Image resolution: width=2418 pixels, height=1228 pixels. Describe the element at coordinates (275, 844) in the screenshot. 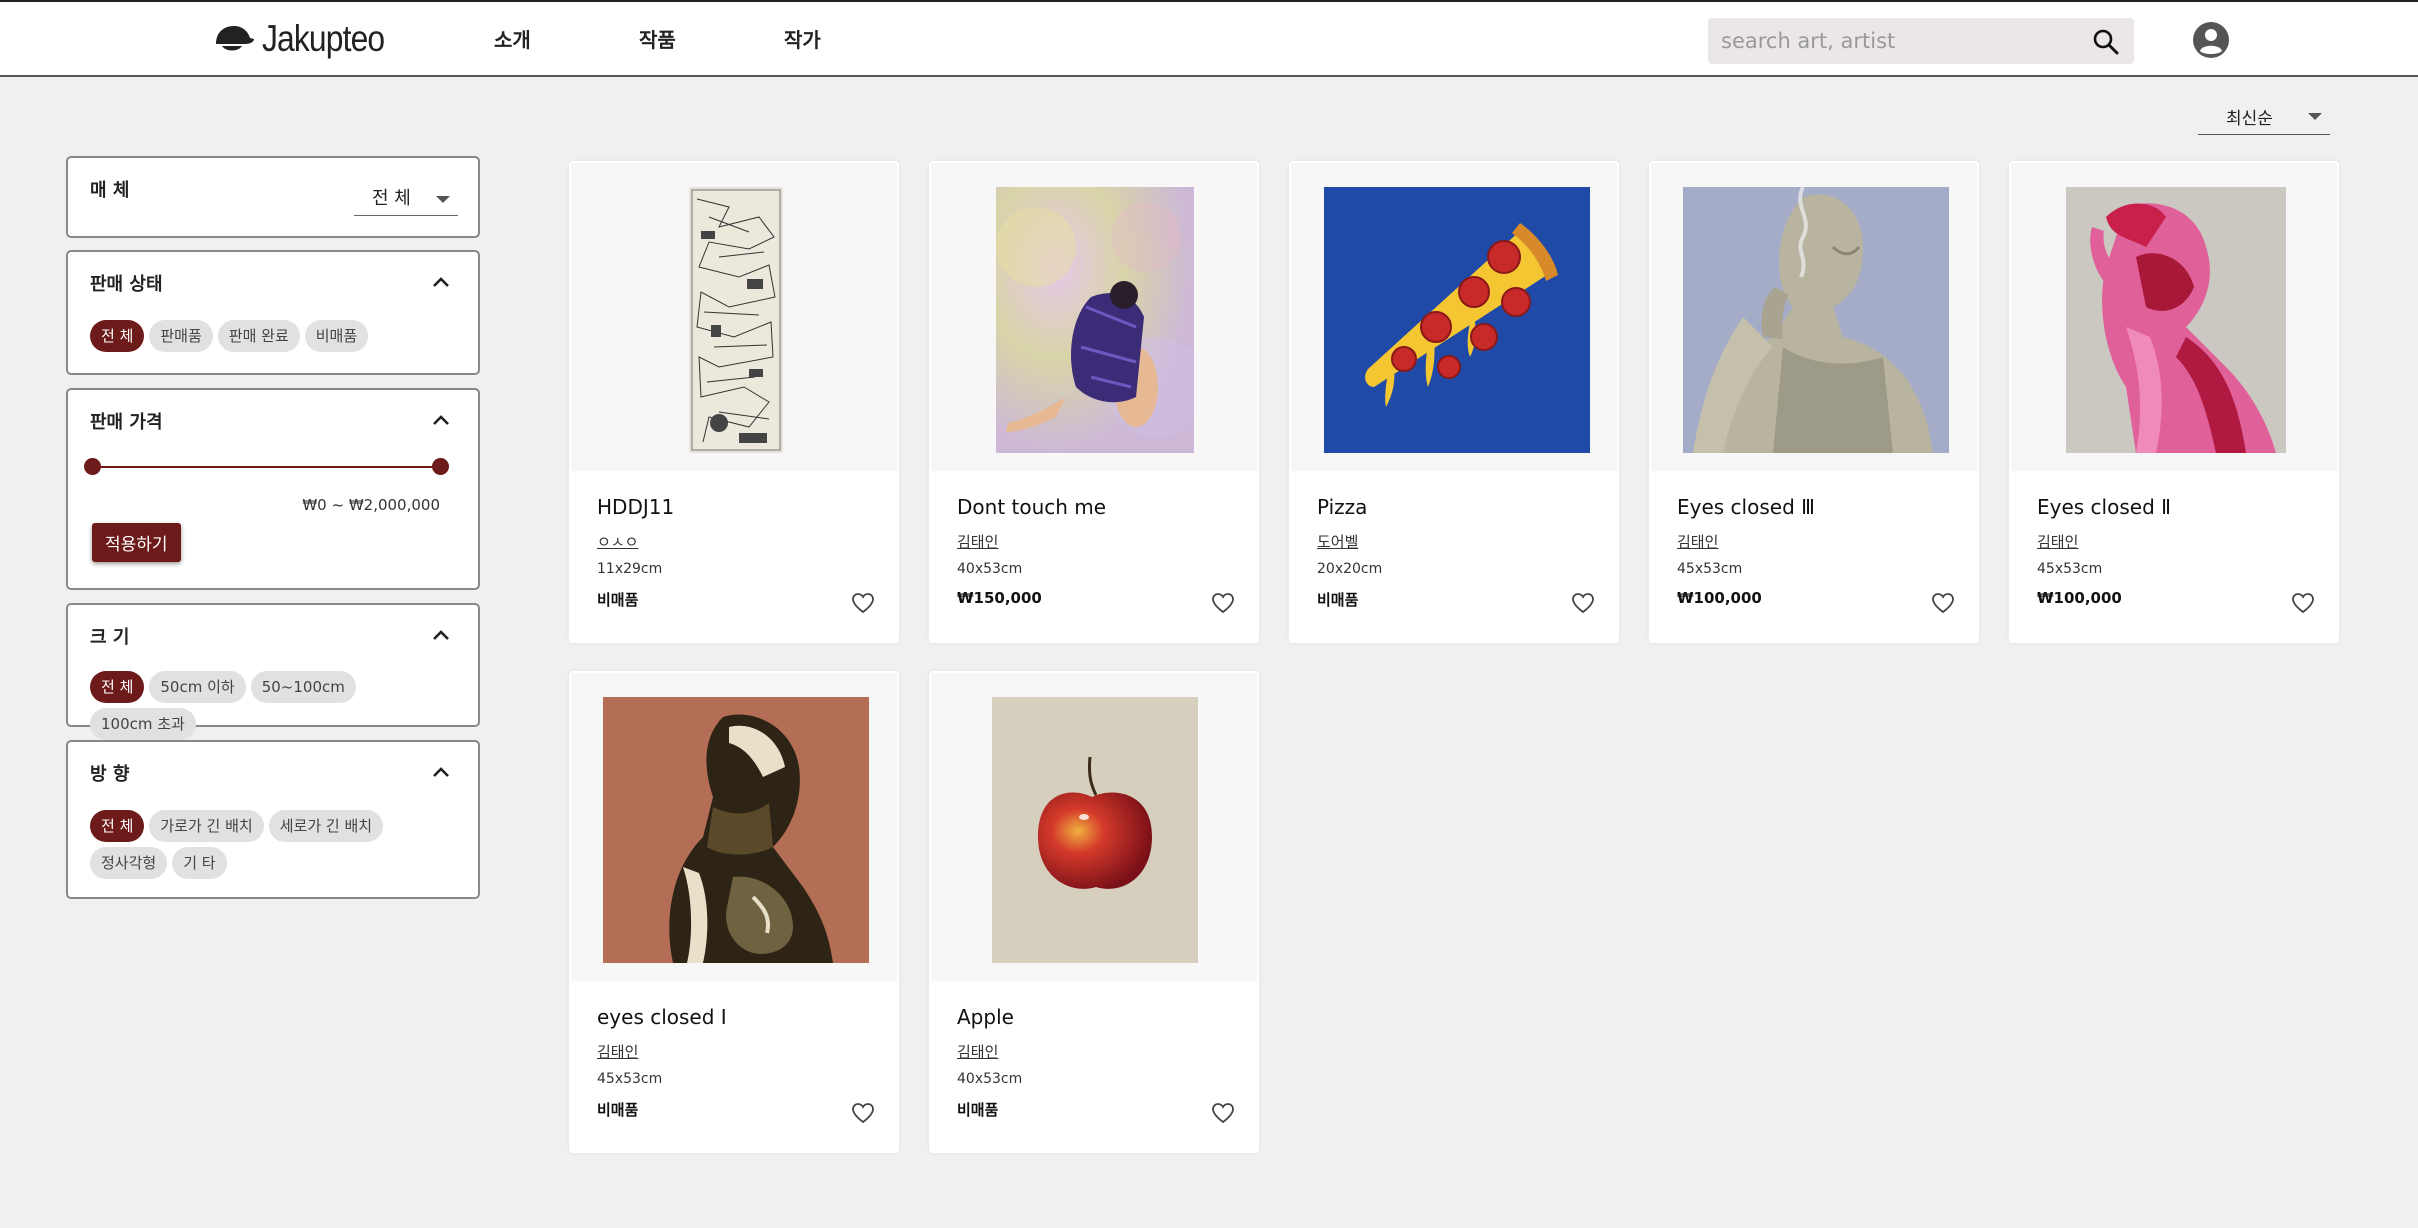

I see `orientation-chips: 전 체 가로가 긴 배치 세로가 긴 배치 정사각형 기 타` at that location.